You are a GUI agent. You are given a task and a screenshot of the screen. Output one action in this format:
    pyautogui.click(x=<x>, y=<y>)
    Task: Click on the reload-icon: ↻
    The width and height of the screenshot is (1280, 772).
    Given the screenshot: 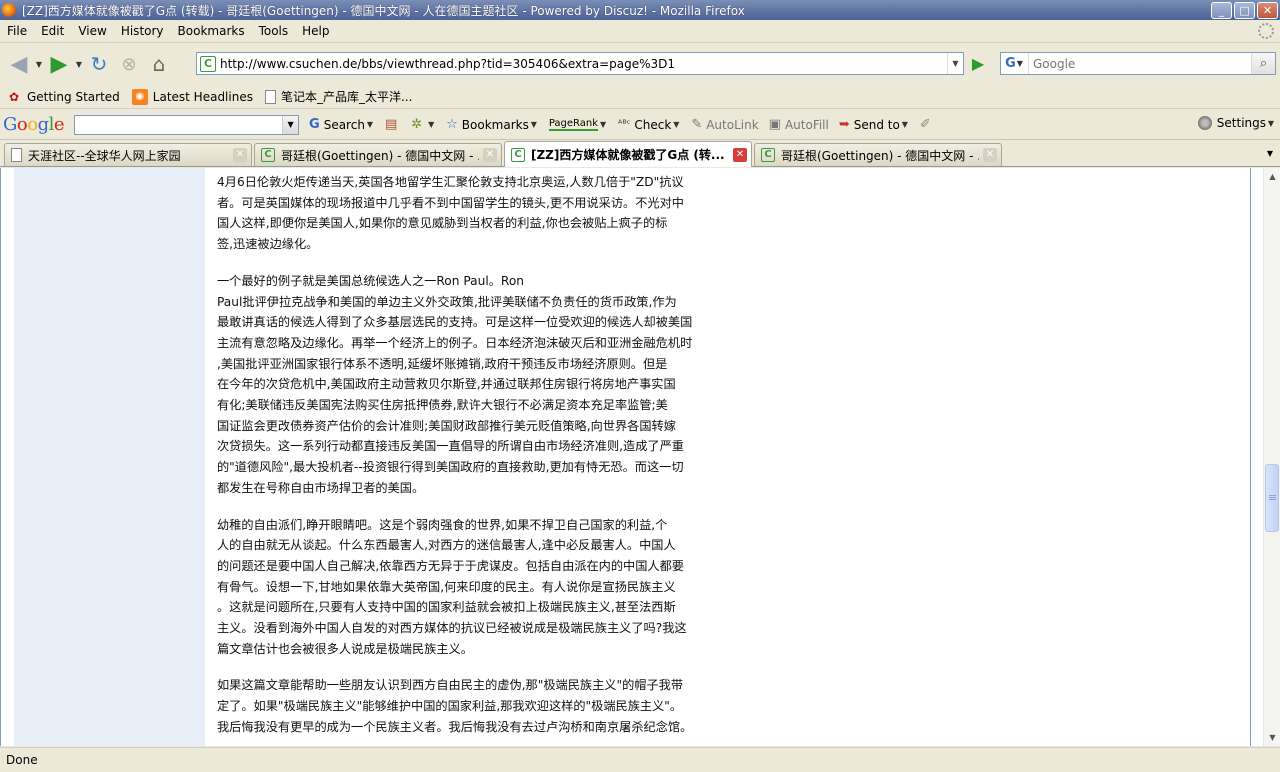 What is the action you would take?
    pyautogui.click(x=99, y=64)
    